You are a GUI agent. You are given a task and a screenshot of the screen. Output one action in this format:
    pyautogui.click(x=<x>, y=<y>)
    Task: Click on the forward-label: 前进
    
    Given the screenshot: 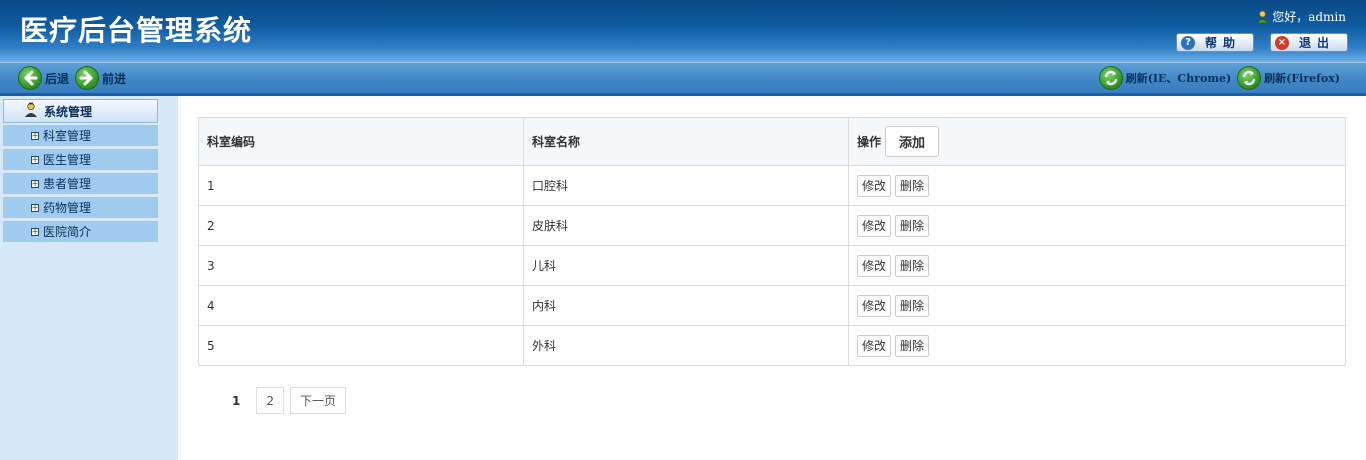 What is the action you would take?
    pyautogui.click(x=114, y=78)
    